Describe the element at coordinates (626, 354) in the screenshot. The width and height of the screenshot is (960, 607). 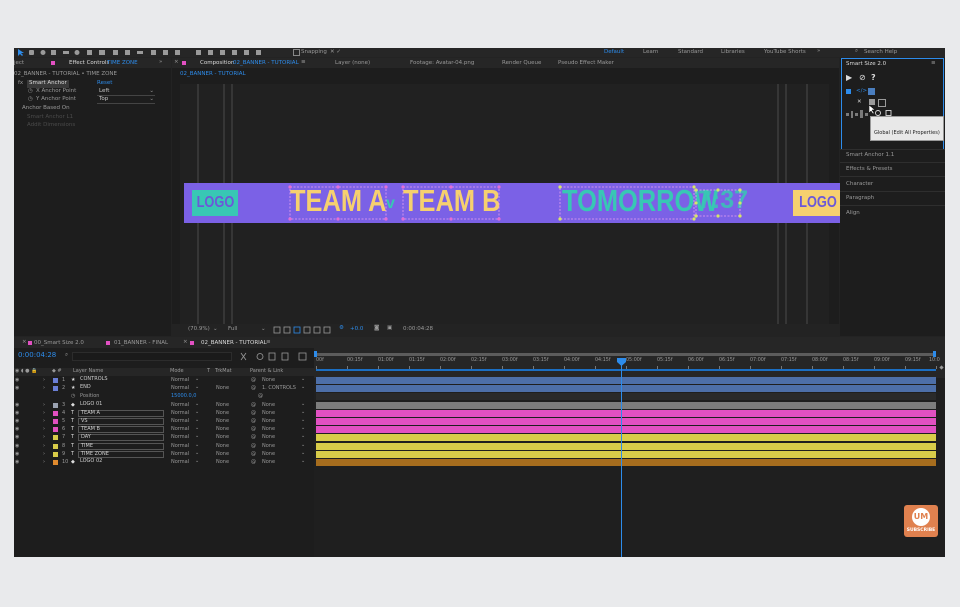
I see `work-area-bar` at that location.